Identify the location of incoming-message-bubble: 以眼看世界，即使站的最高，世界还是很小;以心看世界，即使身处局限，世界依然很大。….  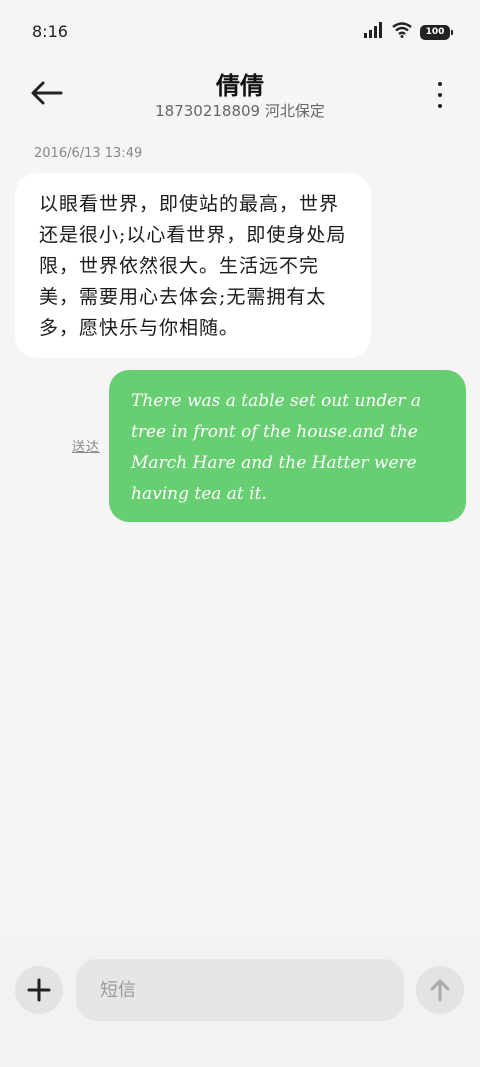
(193, 265).